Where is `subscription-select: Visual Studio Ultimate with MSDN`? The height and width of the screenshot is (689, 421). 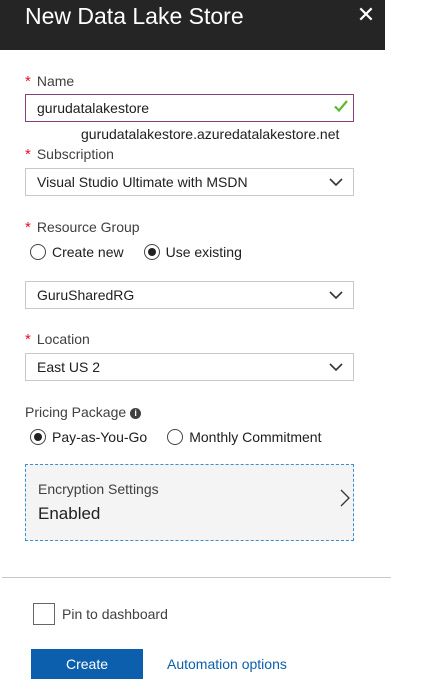
subscription-select: Visual Studio Ultimate with MSDN is located at coordinates (189, 182).